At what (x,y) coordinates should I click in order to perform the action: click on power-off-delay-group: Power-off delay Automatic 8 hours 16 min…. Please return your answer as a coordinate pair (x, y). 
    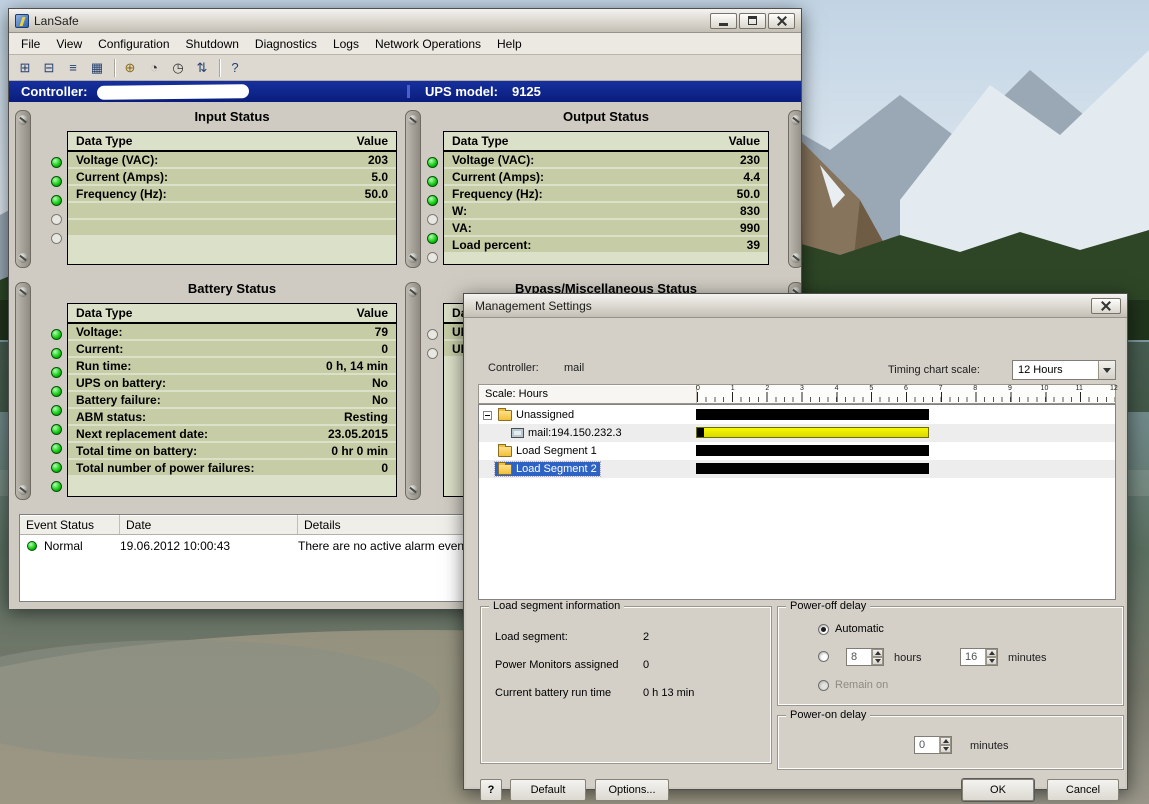
    Looking at the image, I should click on (950, 653).